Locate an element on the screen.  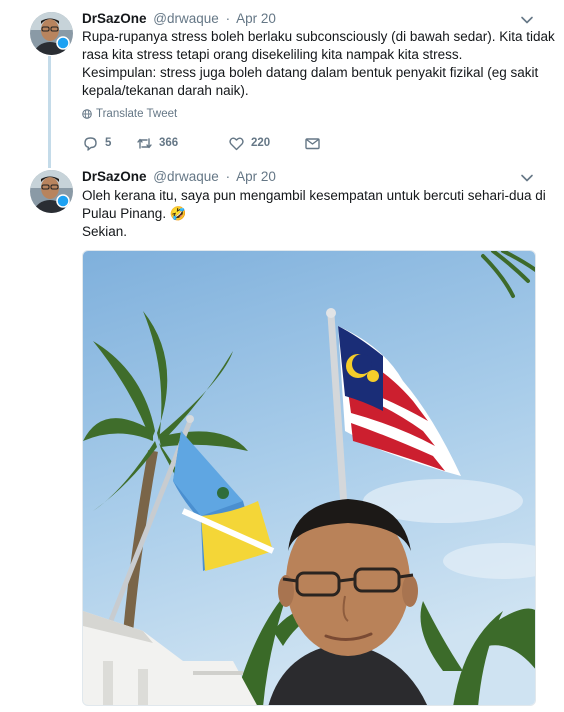
globe-icon is located at coordinates (87, 114).